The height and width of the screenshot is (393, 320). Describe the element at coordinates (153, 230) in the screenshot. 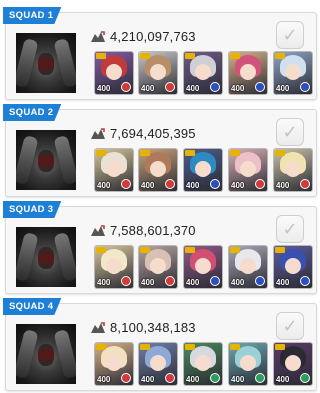

I see `damage-value: 7,588,601,370` at that location.